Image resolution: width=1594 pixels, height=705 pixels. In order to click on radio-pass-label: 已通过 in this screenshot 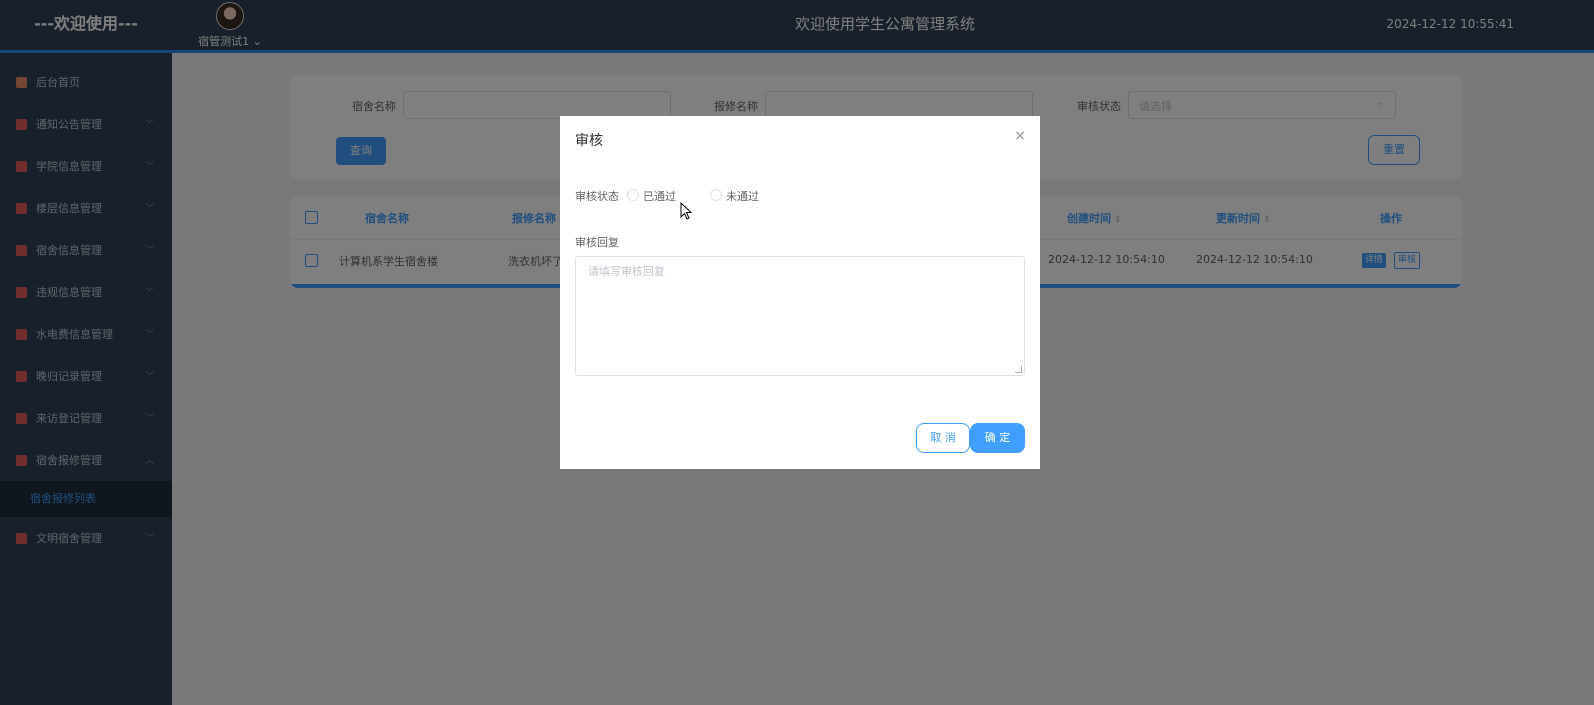, I will do `click(659, 196)`.